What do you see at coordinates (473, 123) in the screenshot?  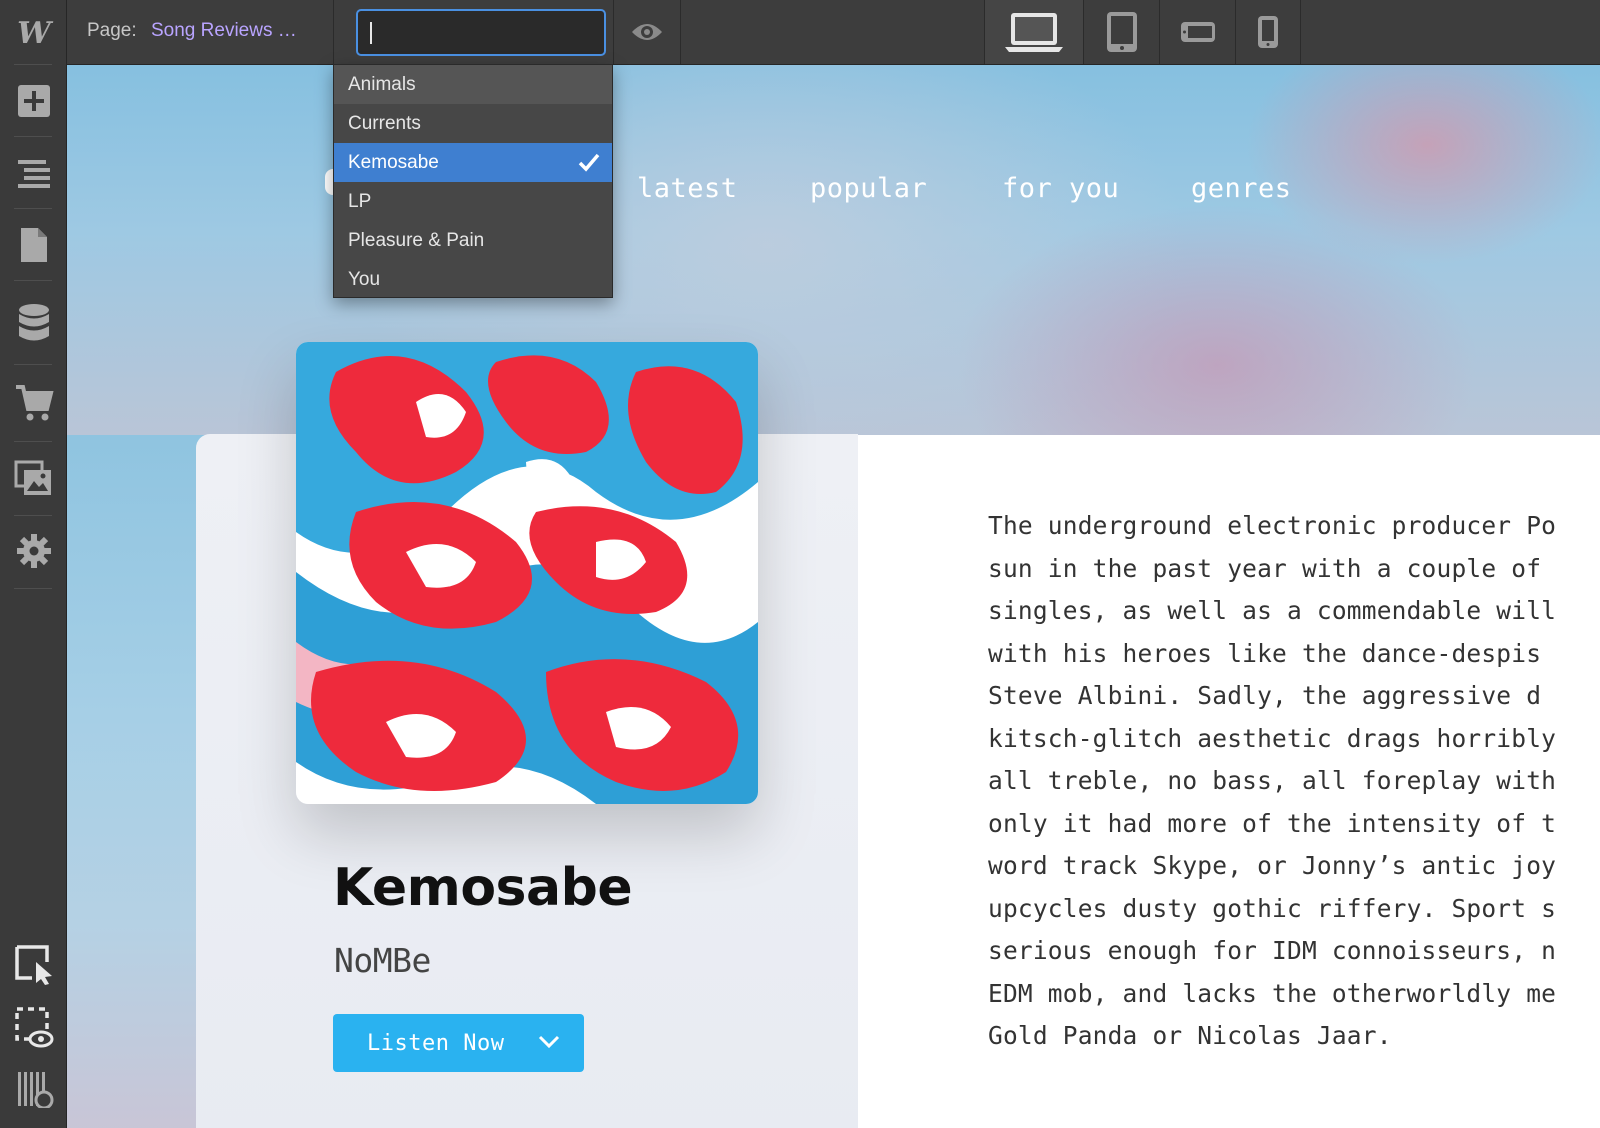 I see `dropdown-option-currents: Currents` at bounding box center [473, 123].